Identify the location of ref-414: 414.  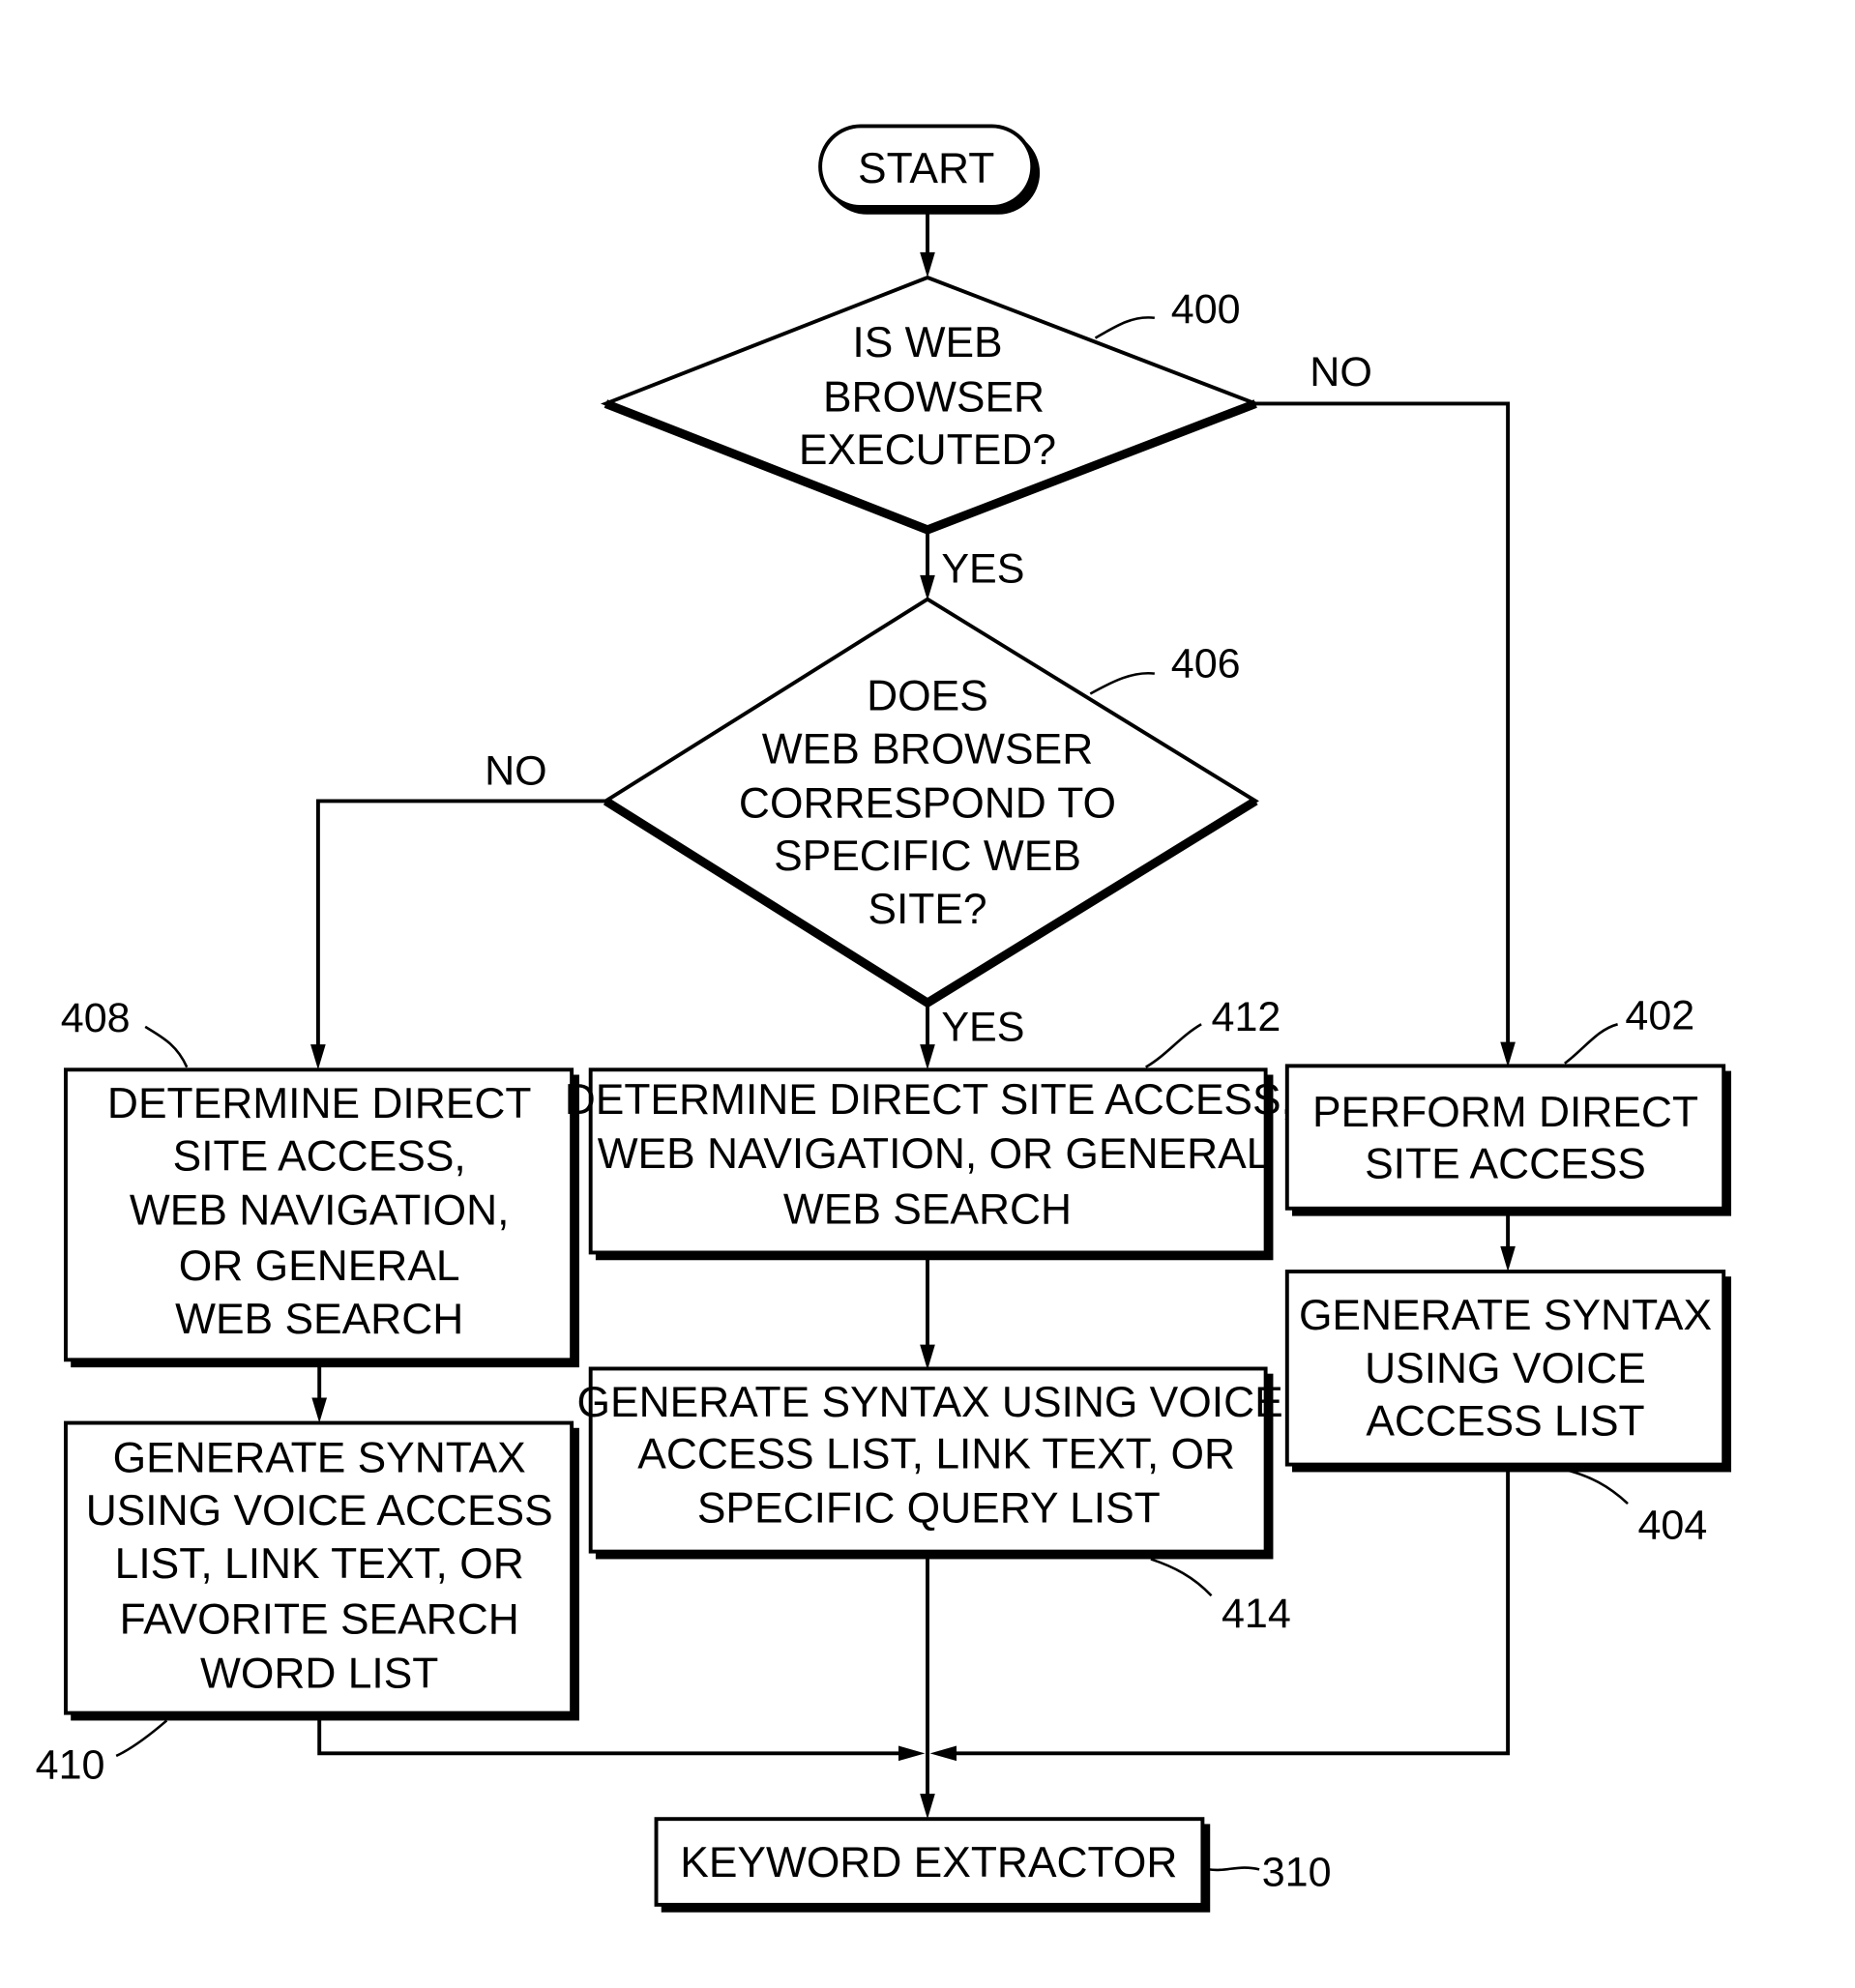
(1256, 1614).